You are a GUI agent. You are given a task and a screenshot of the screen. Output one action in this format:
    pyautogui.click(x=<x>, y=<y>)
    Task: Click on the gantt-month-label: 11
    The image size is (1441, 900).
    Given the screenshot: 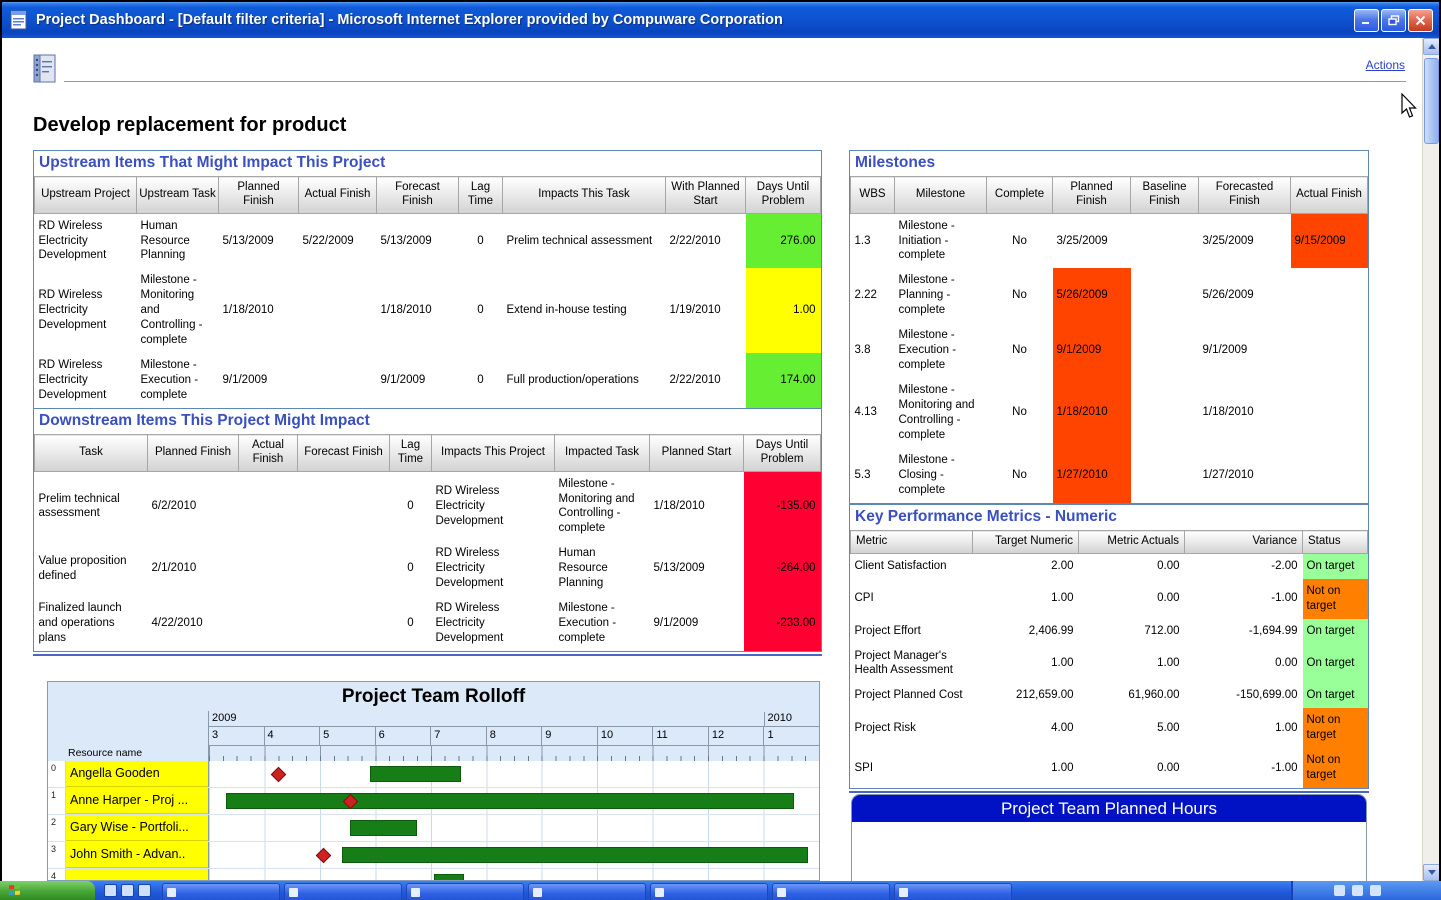 What is the action you would take?
    pyautogui.click(x=680, y=736)
    